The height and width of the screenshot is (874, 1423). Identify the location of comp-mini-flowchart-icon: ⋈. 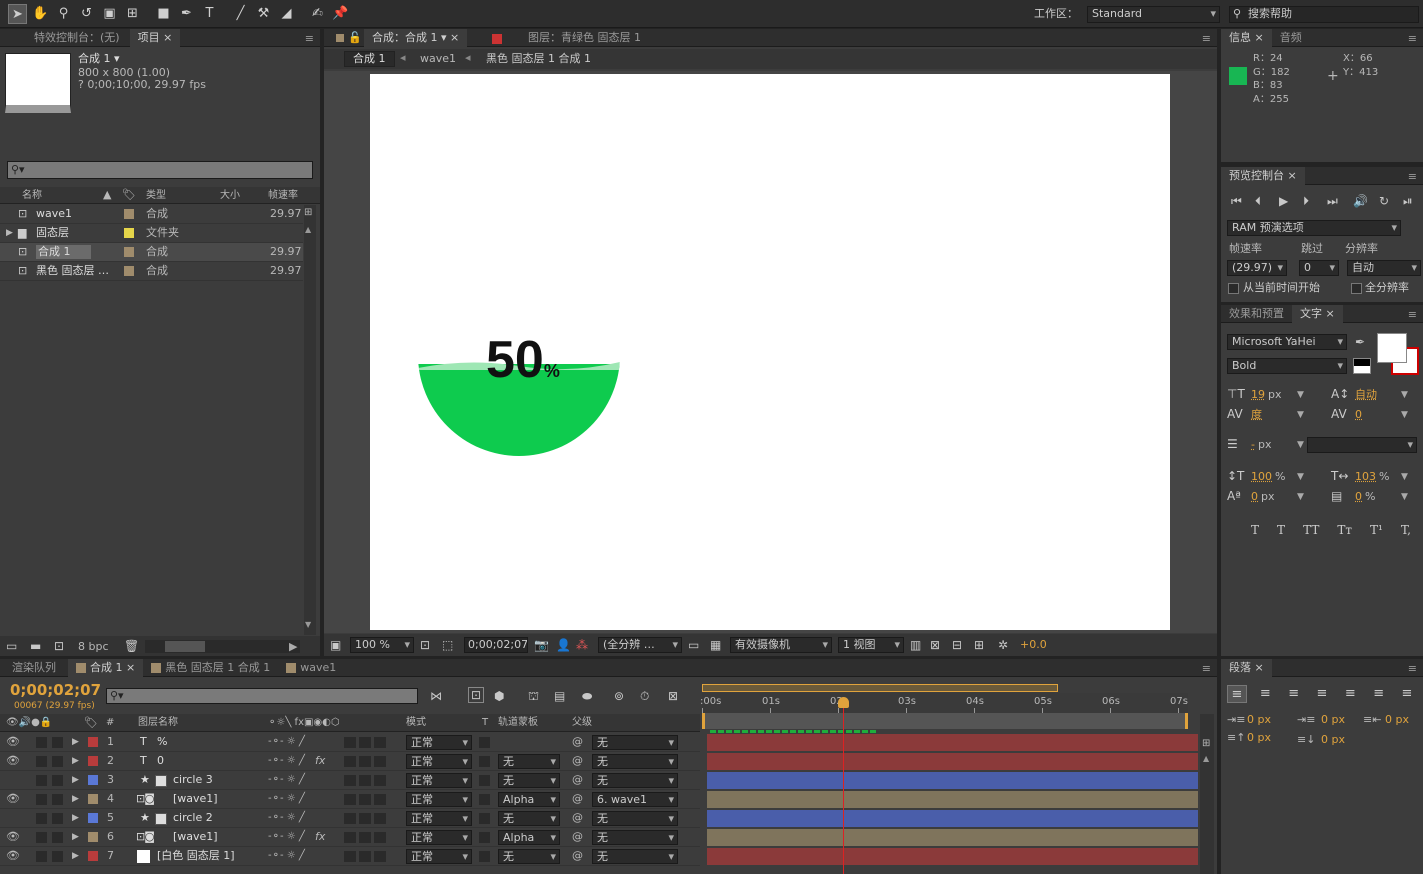
(436, 696).